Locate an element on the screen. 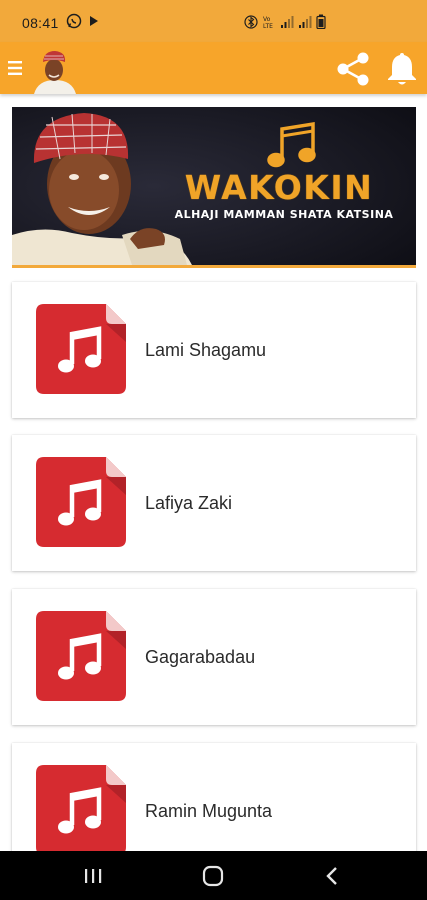  list-item: Gagarabadau is located at coordinates (214, 657).